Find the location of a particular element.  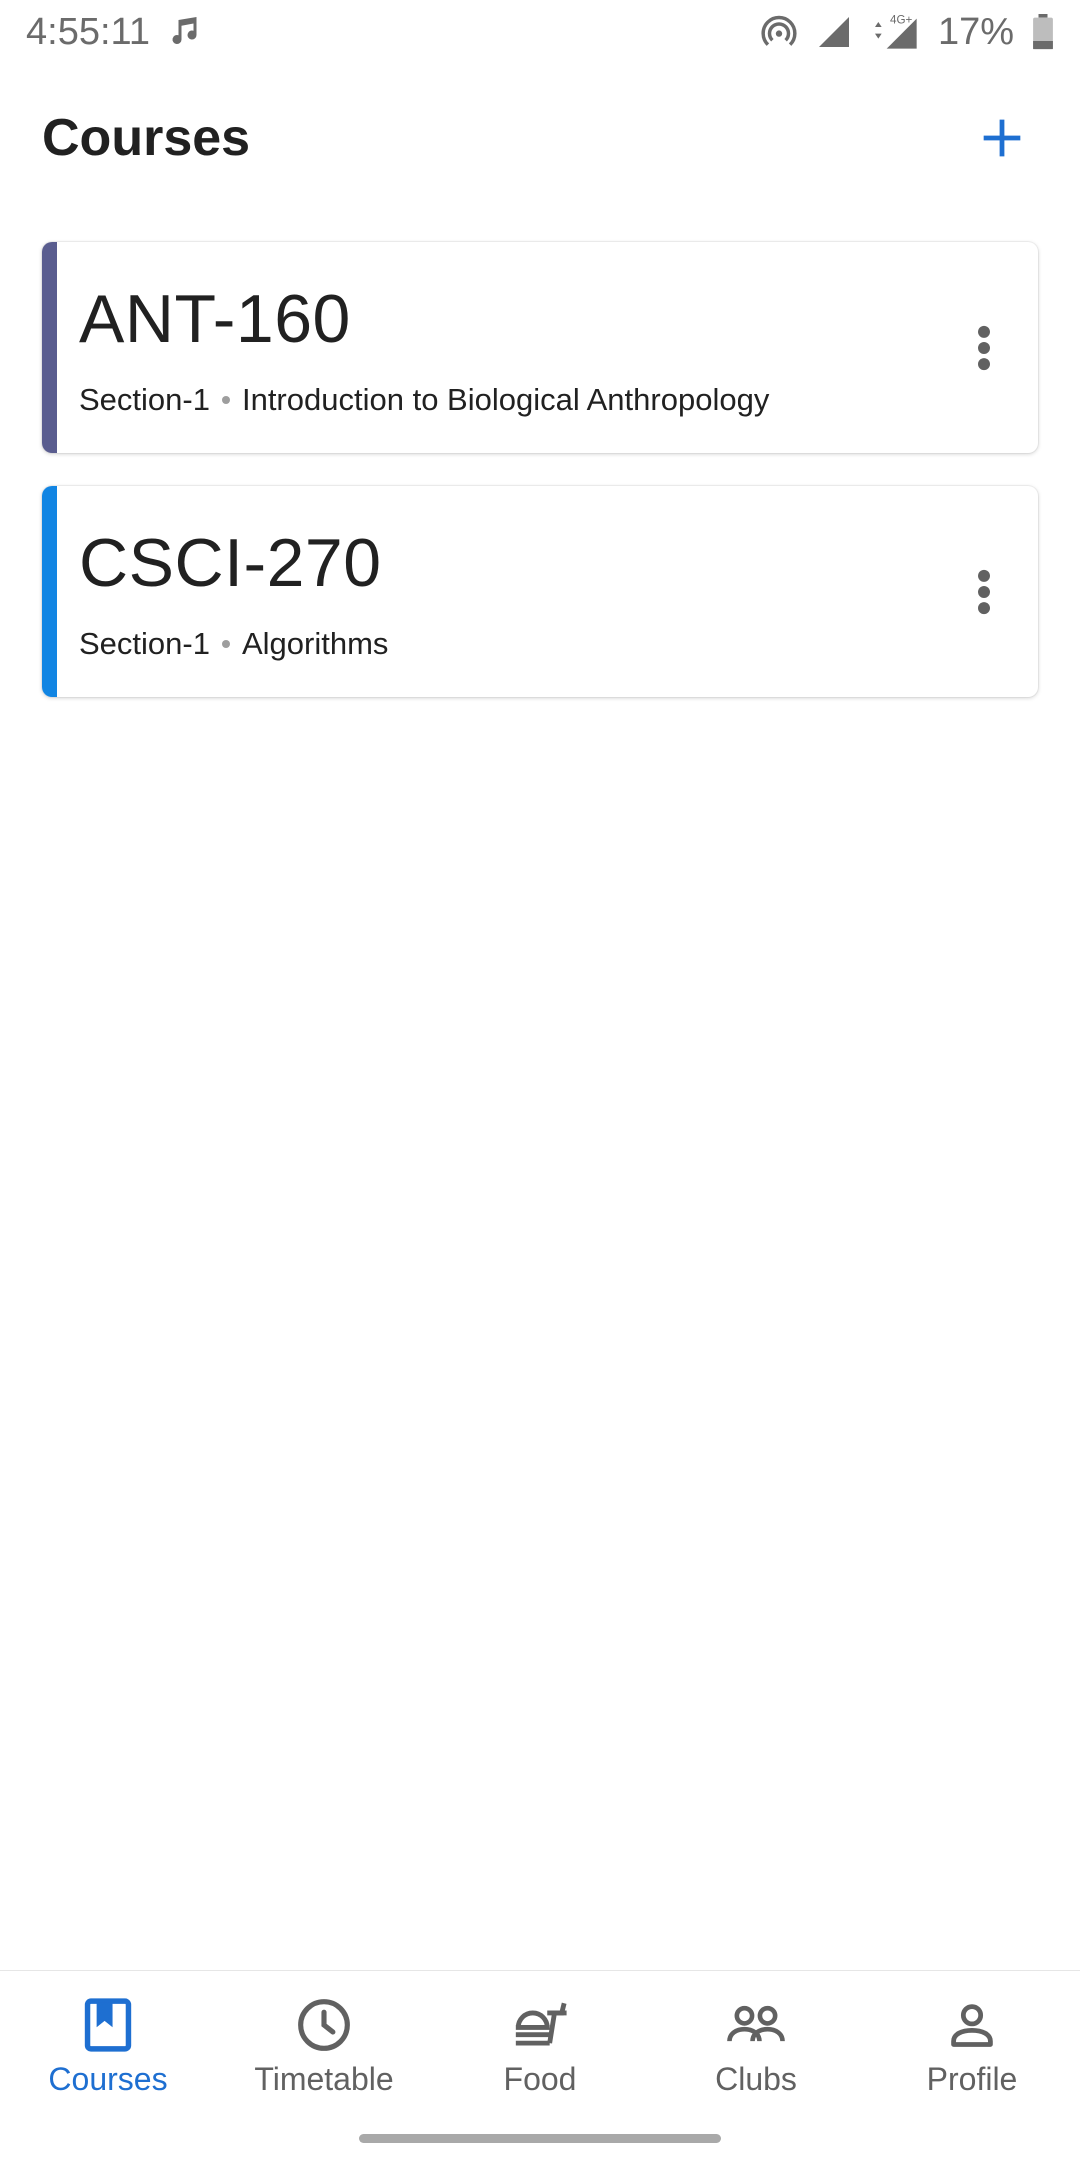

gesture-navigation-bar is located at coordinates (540, 2138).